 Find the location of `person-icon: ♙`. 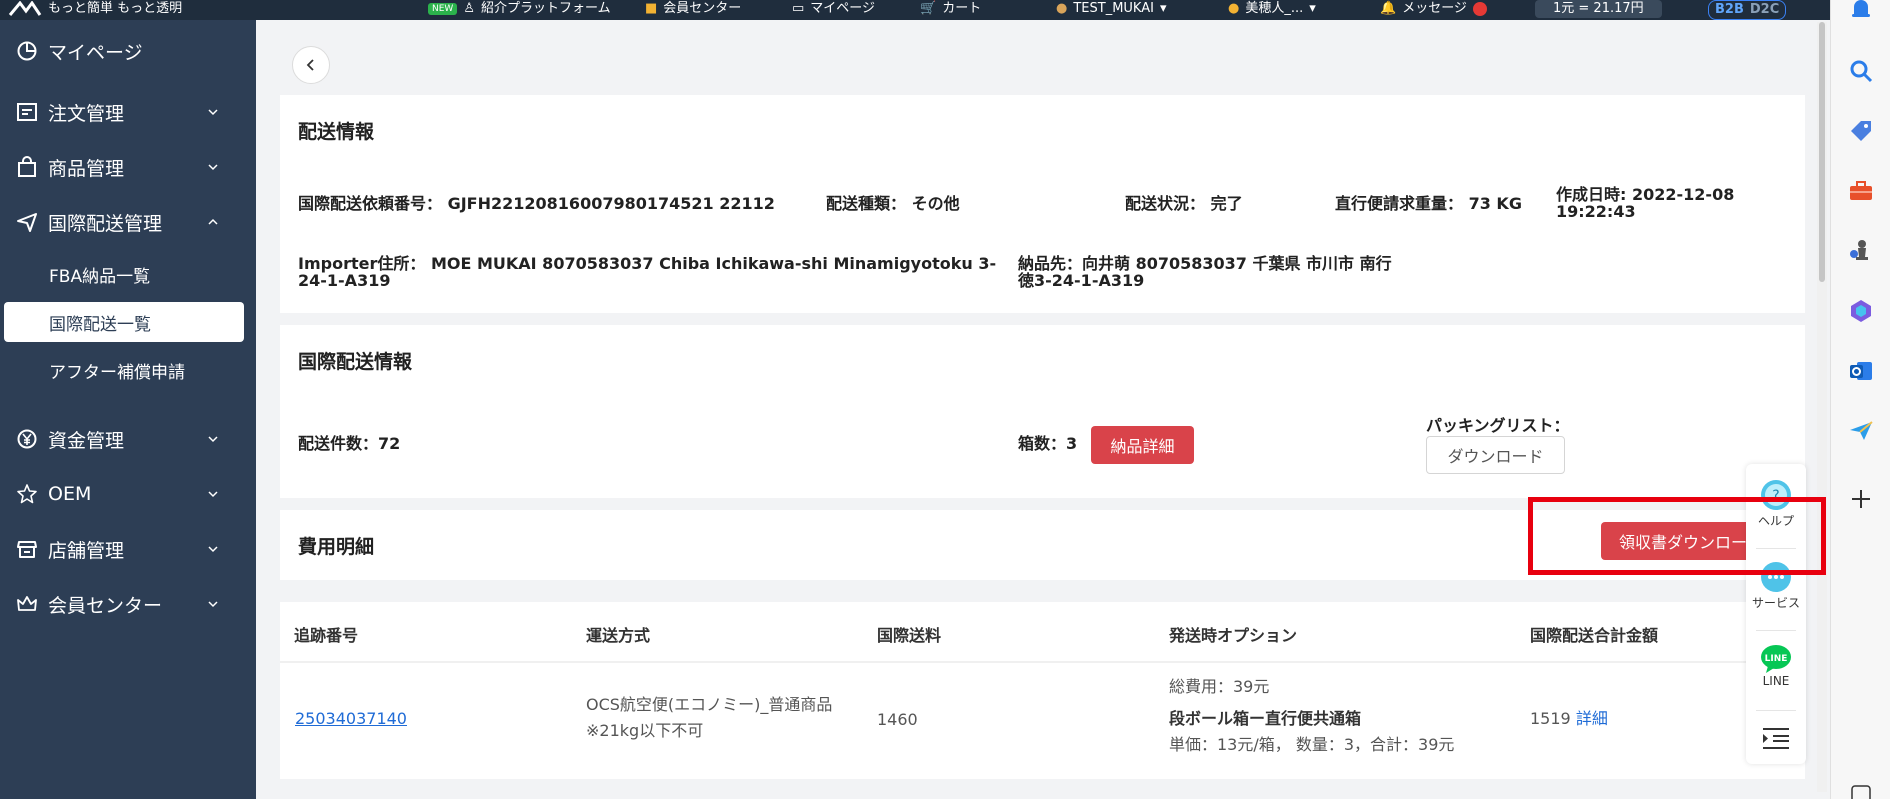

person-icon: ♙ is located at coordinates (469, 8).